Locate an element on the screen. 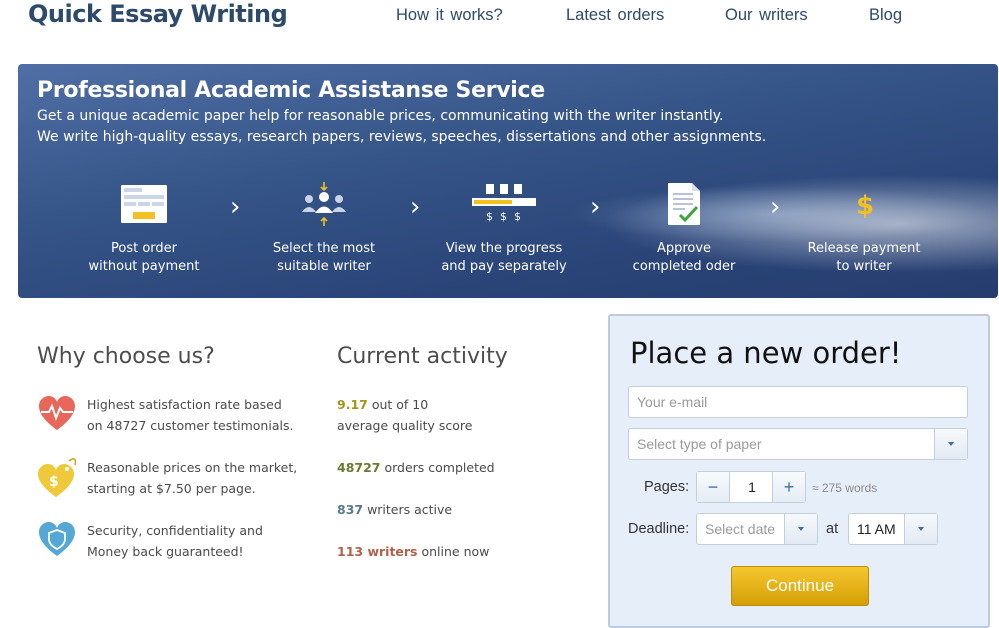  why-item-2-line-2: starting at $7.50 per page. is located at coordinates (171, 488).